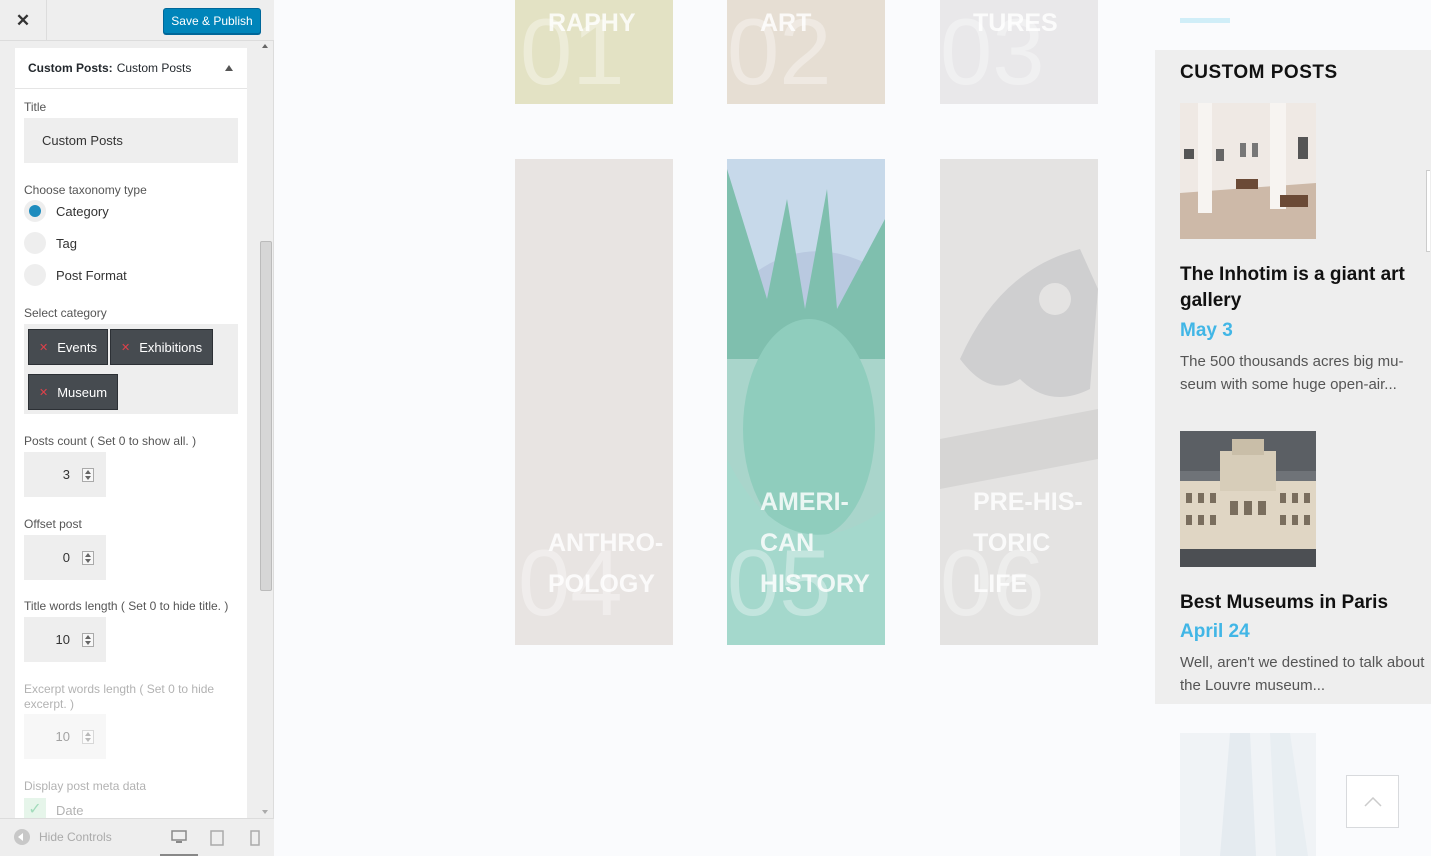 The image size is (1431, 856). Describe the element at coordinates (1215, 632) in the screenshot. I see `post-date: April 24` at that location.